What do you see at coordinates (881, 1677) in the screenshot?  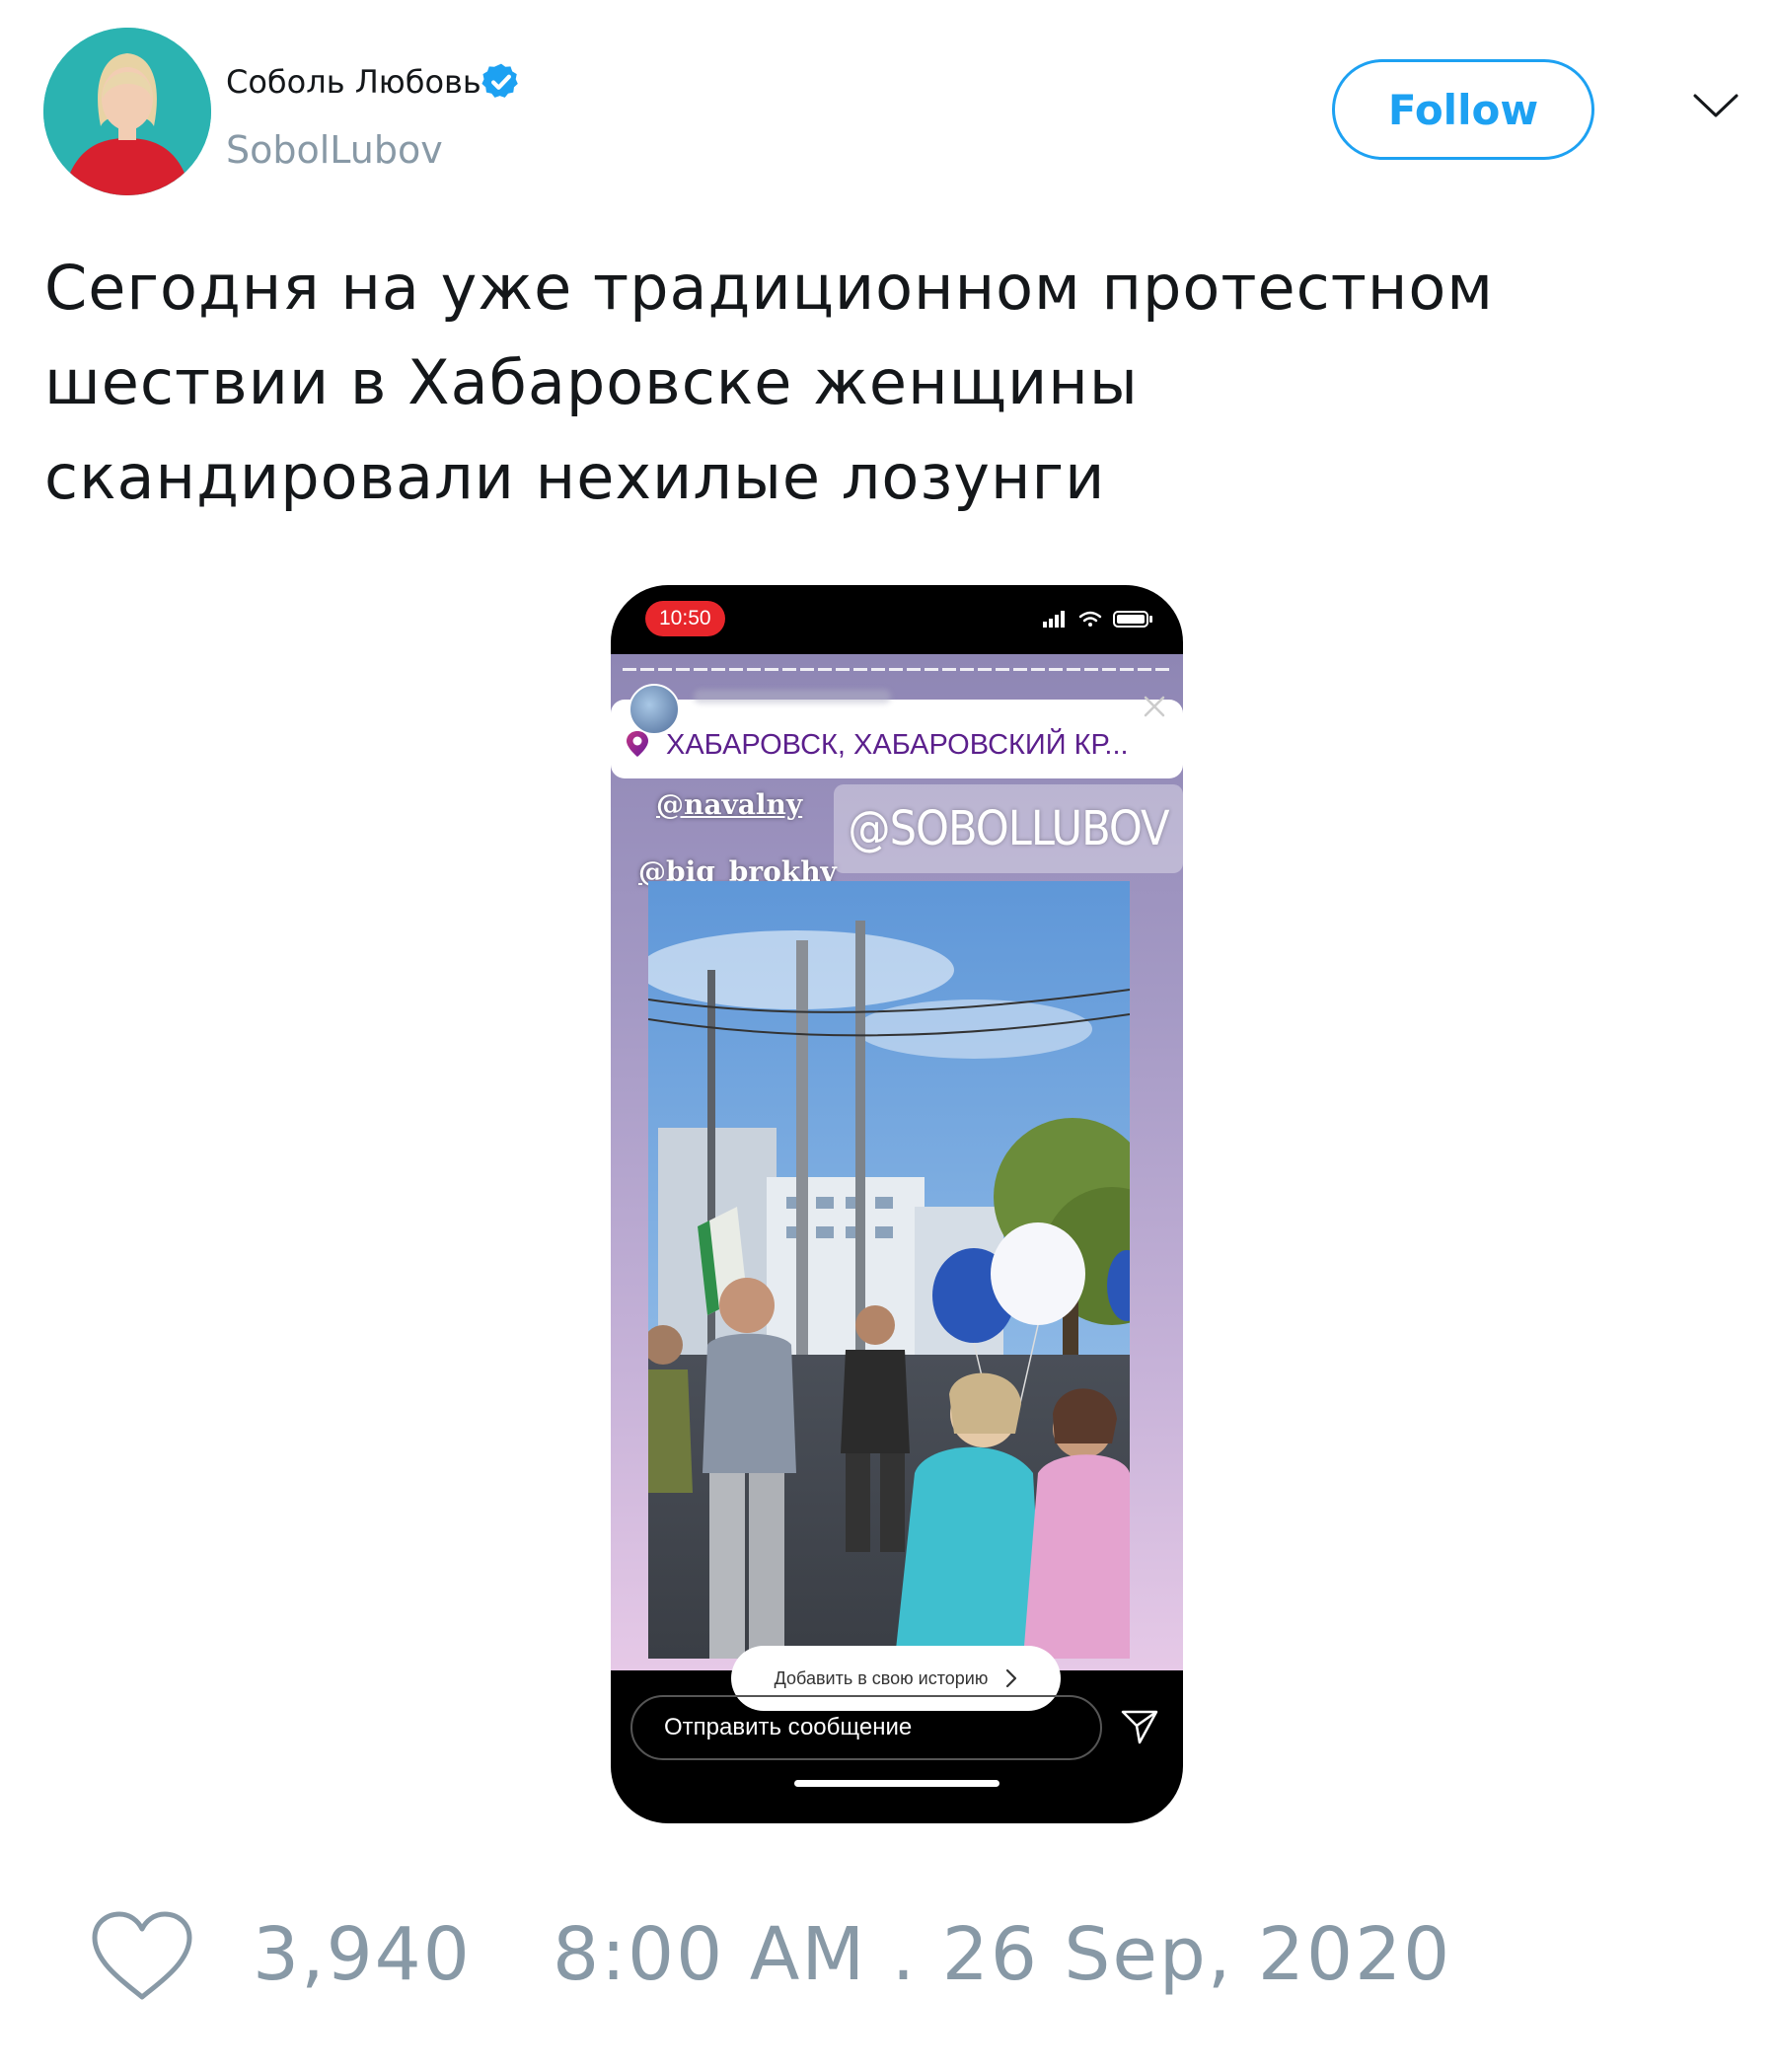 I see `add-to-story-label: Добавить в свою историю` at bounding box center [881, 1677].